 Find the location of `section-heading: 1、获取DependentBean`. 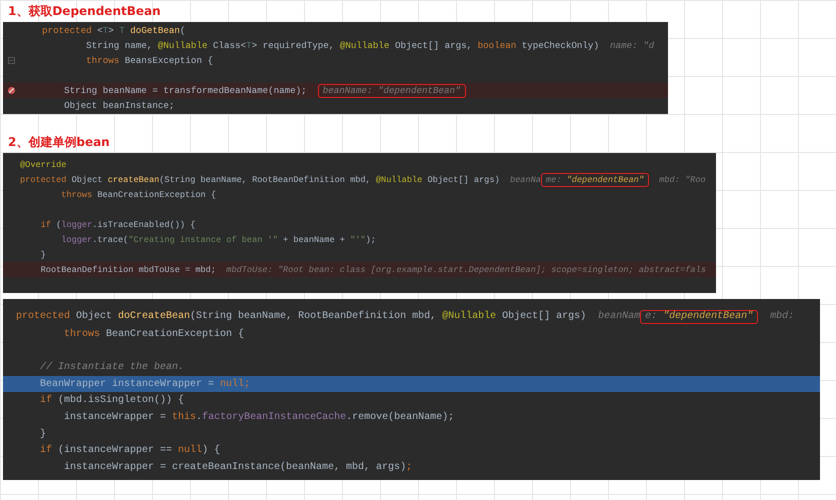

section-heading: 1、获取DependentBean is located at coordinates (84, 11).